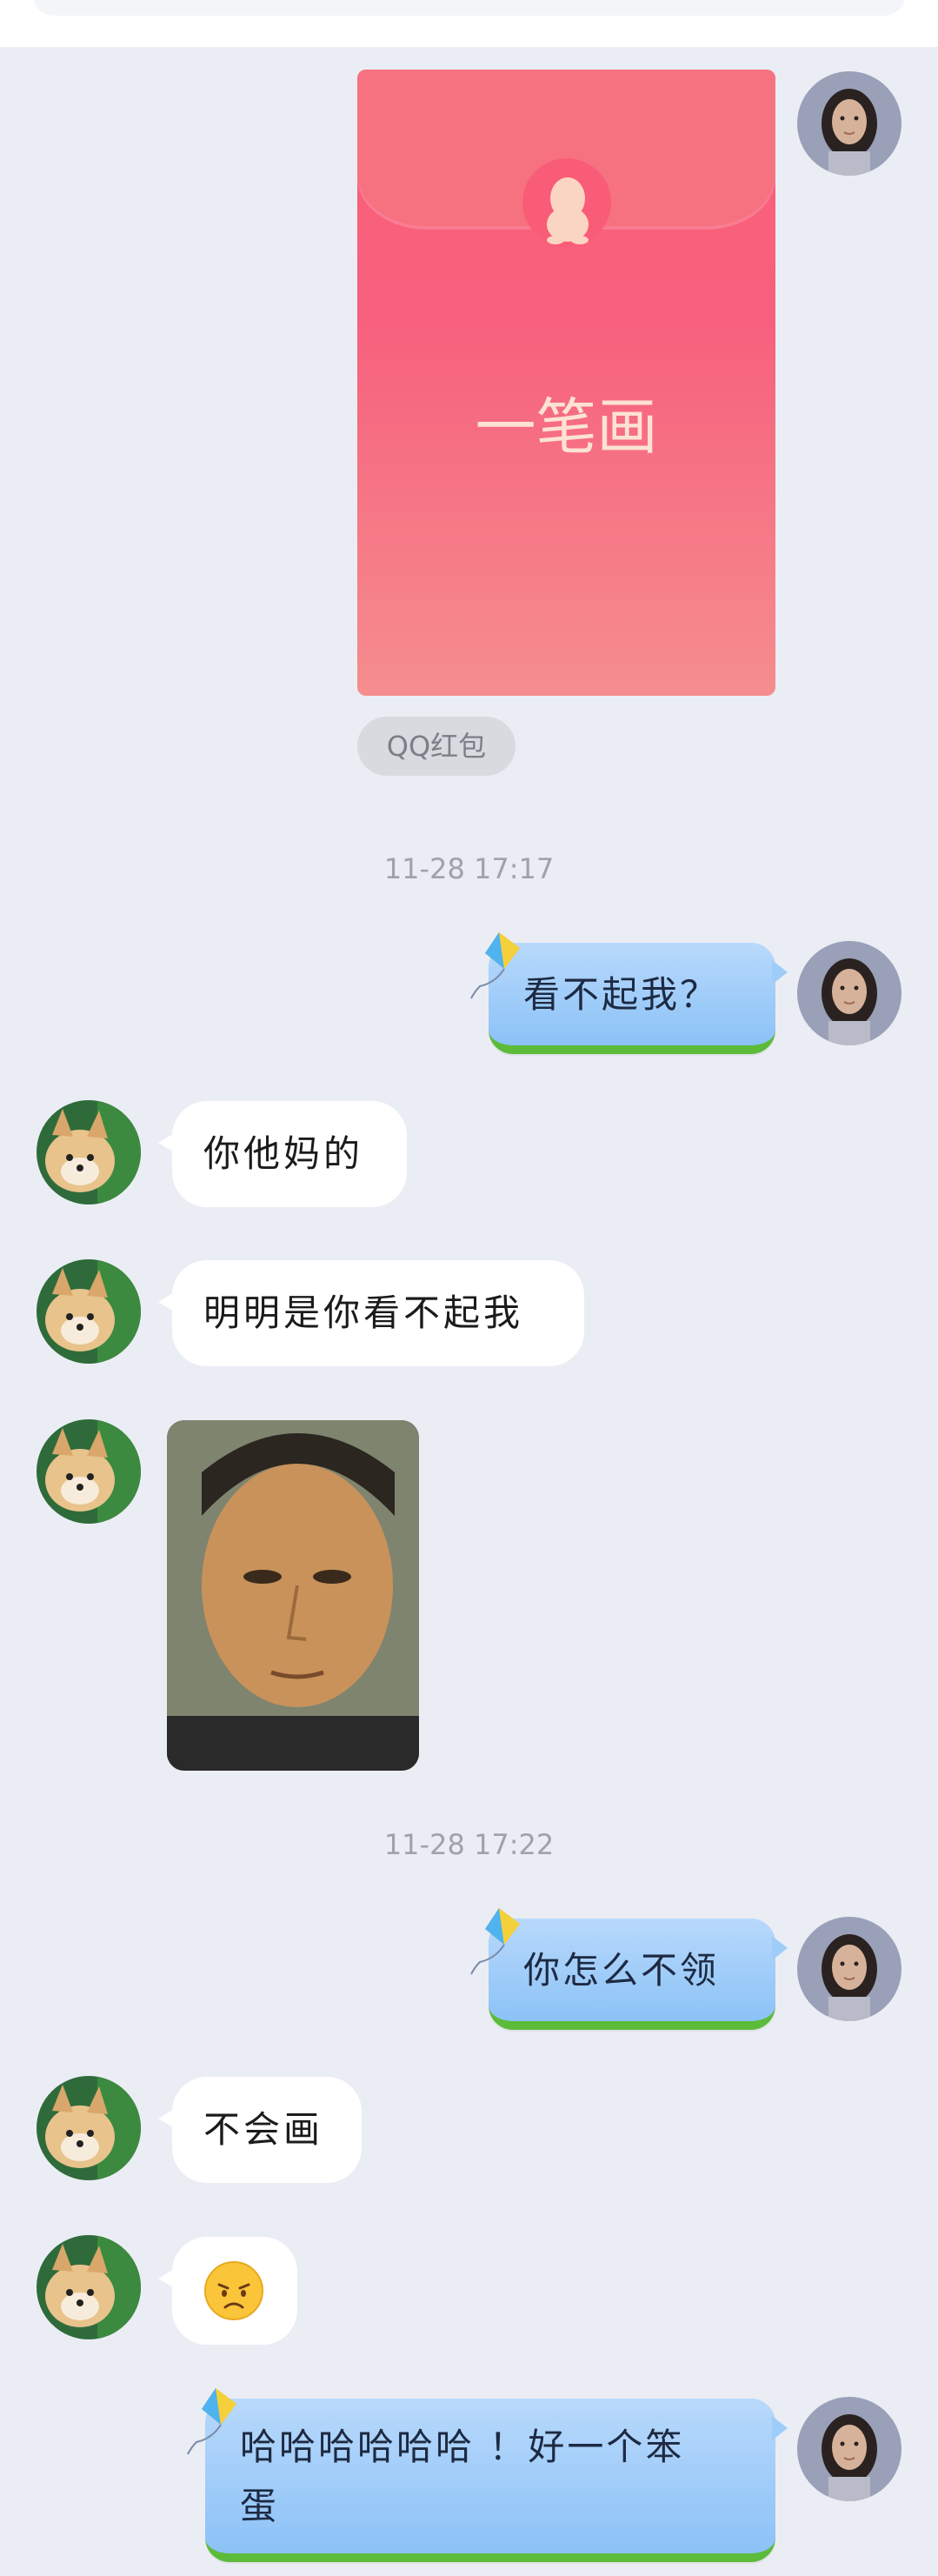  What do you see at coordinates (264, 2129) in the screenshot?
I see `message-text: 不会画` at bounding box center [264, 2129].